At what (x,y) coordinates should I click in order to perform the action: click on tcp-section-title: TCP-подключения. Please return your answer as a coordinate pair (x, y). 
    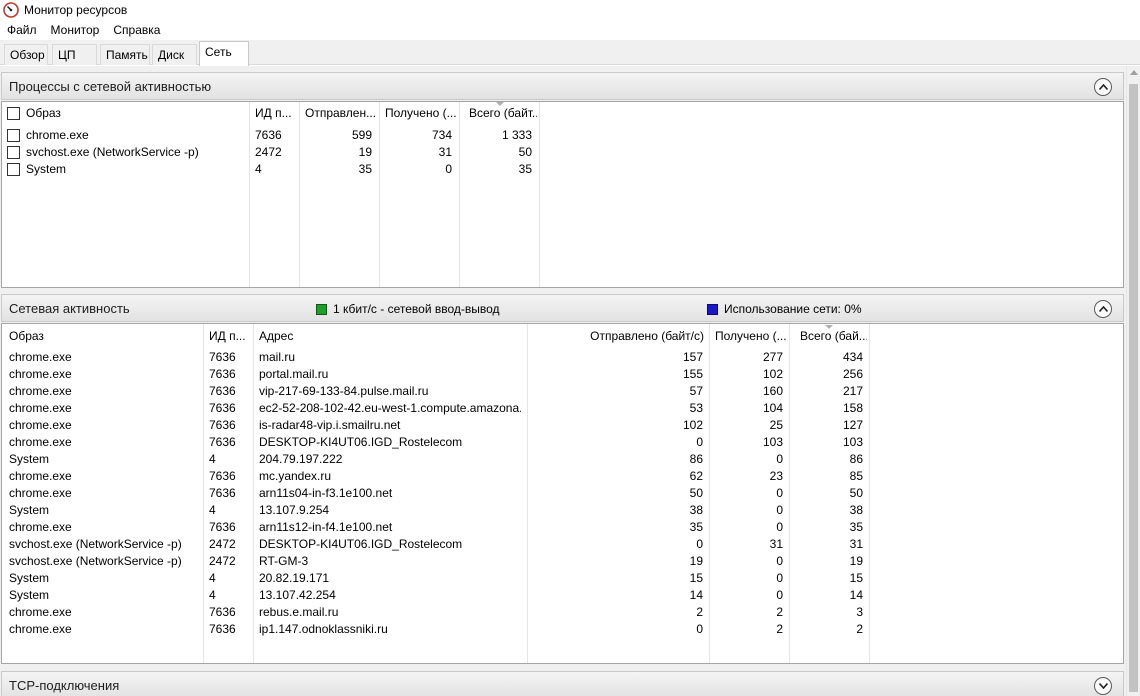
    Looking at the image, I should click on (64, 685).